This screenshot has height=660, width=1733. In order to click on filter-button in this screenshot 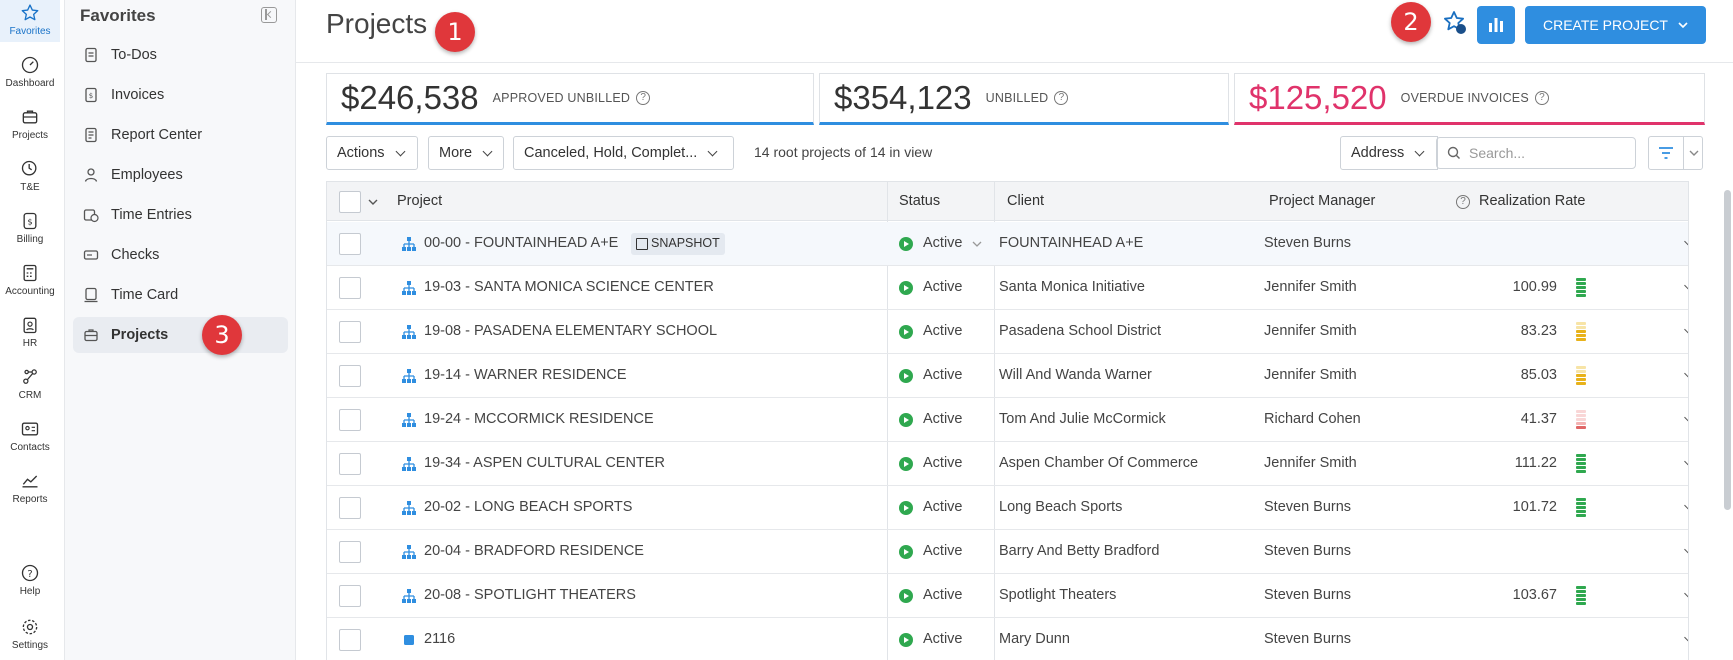, I will do `click(1675, 153)`.